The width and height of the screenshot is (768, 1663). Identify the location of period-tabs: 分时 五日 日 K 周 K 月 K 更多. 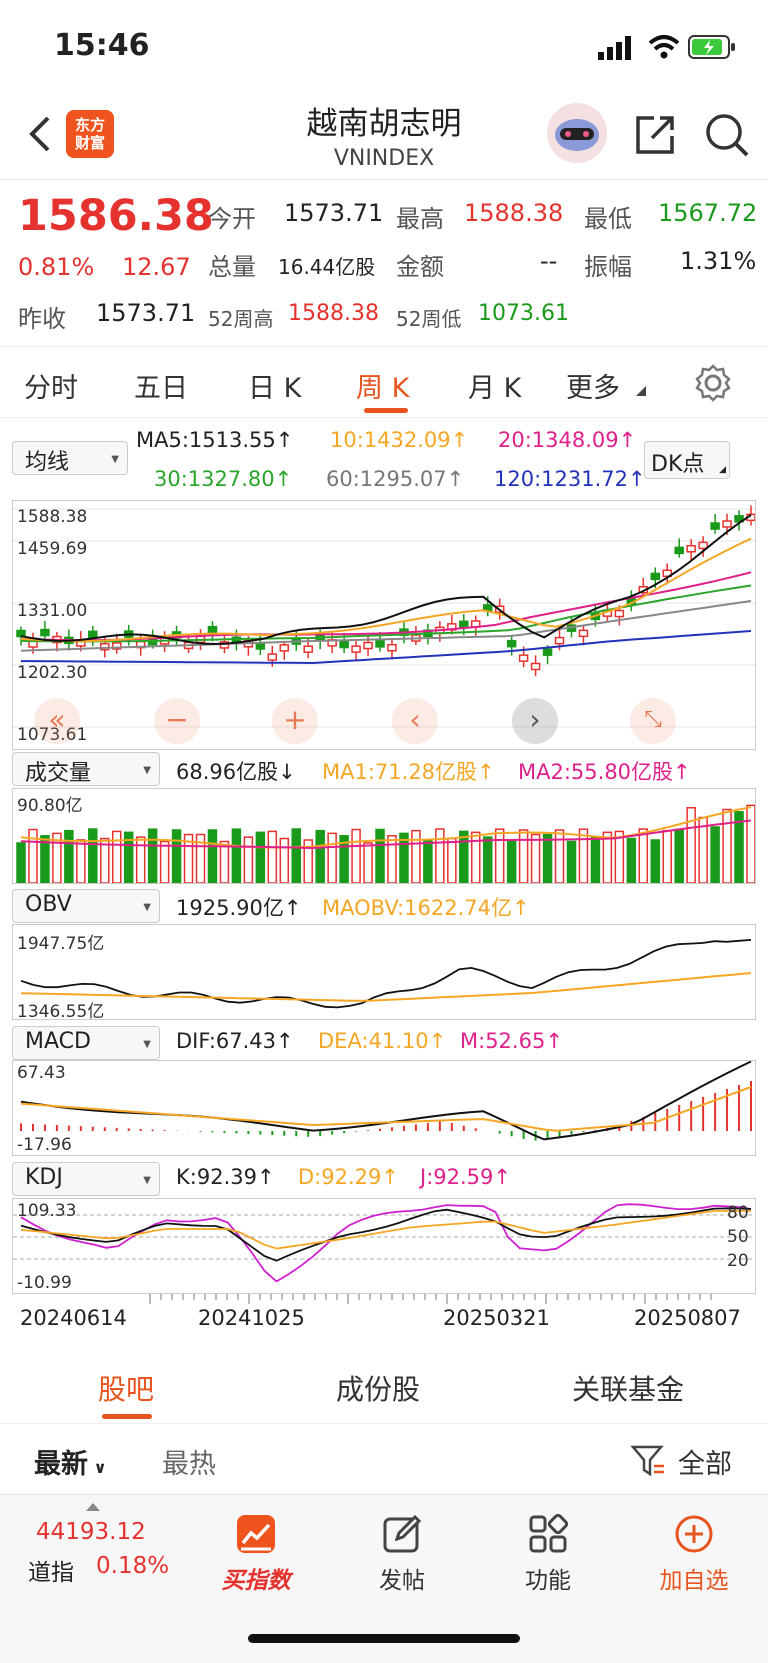
(384, 383).